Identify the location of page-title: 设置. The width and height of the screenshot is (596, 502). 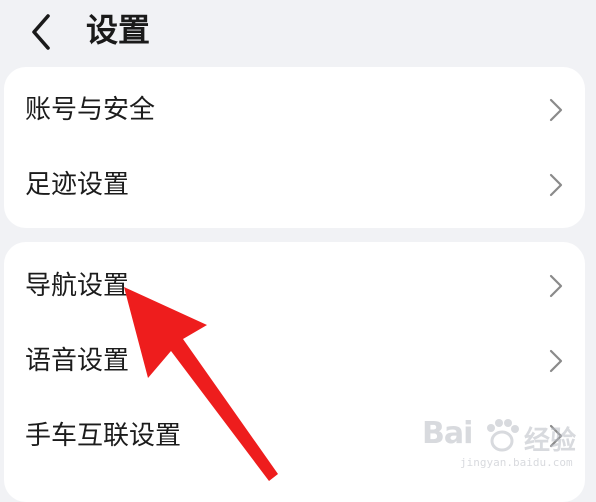
(118, 30).